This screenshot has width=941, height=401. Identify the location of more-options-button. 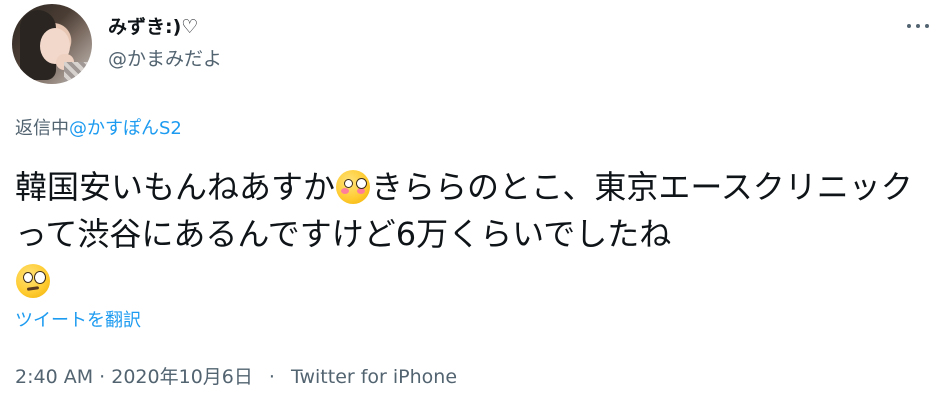
(918, 26).